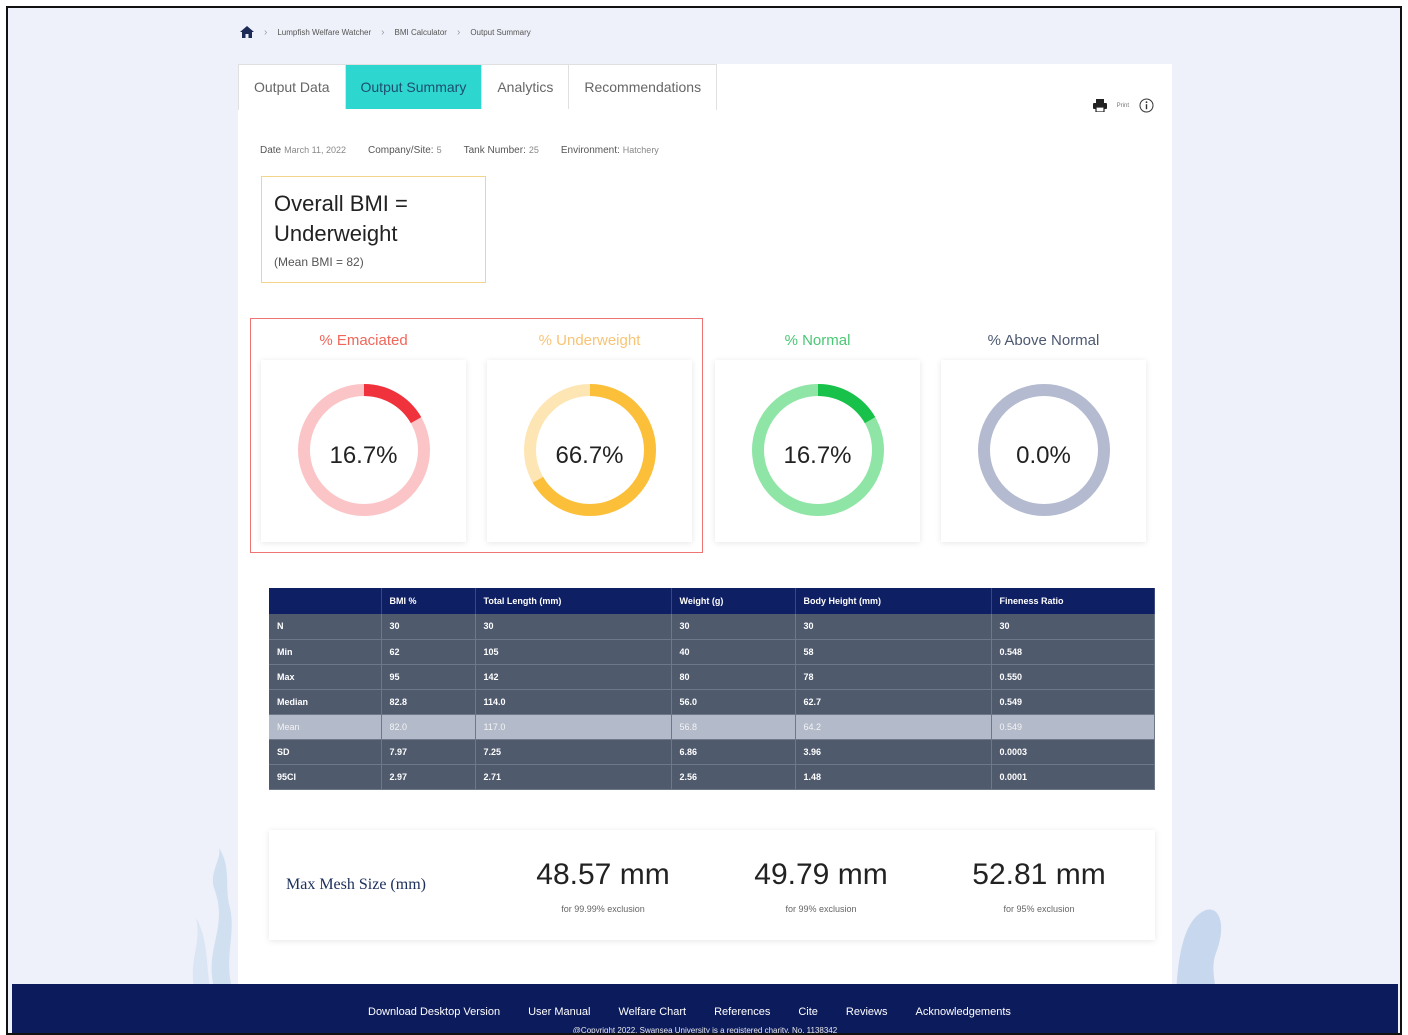 The height and width of the screenshot is (1035, 1408). Describe the element at coordinates (817, 455) in the screenshot. I see `normal-percent: 16.7%` at that location.